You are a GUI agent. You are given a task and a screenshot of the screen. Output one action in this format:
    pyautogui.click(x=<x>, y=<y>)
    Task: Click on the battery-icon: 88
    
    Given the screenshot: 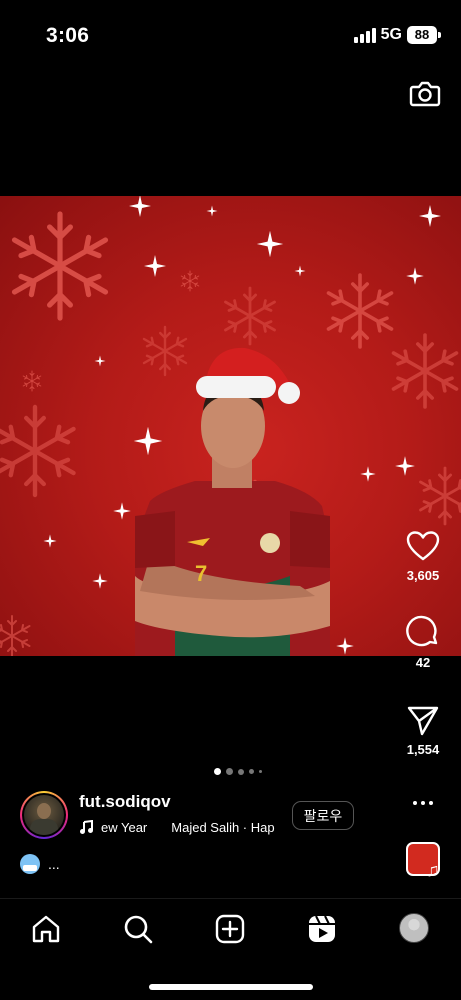 What is the action you would take?
    pyautogui.click(x=424, y=35)
    